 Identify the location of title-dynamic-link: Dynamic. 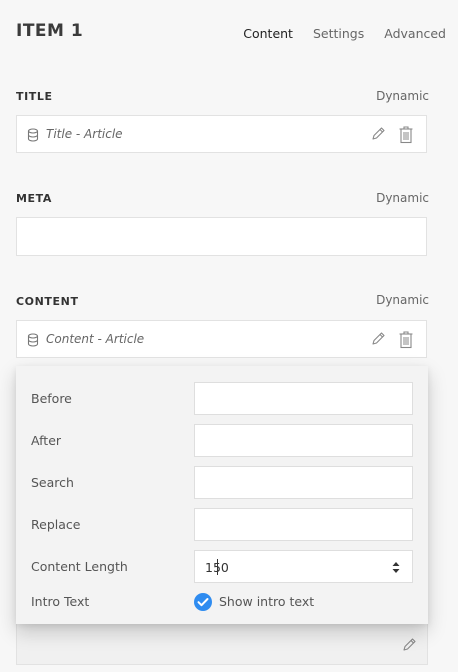
(402, 96).